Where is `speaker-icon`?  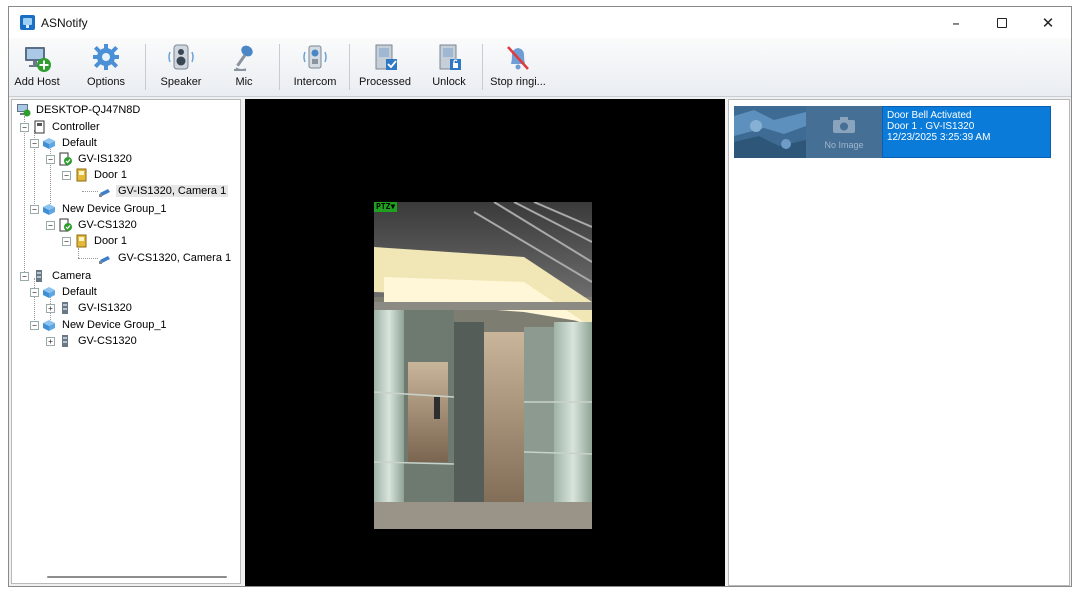
speaker-icon is located at coordinates (181, 57).